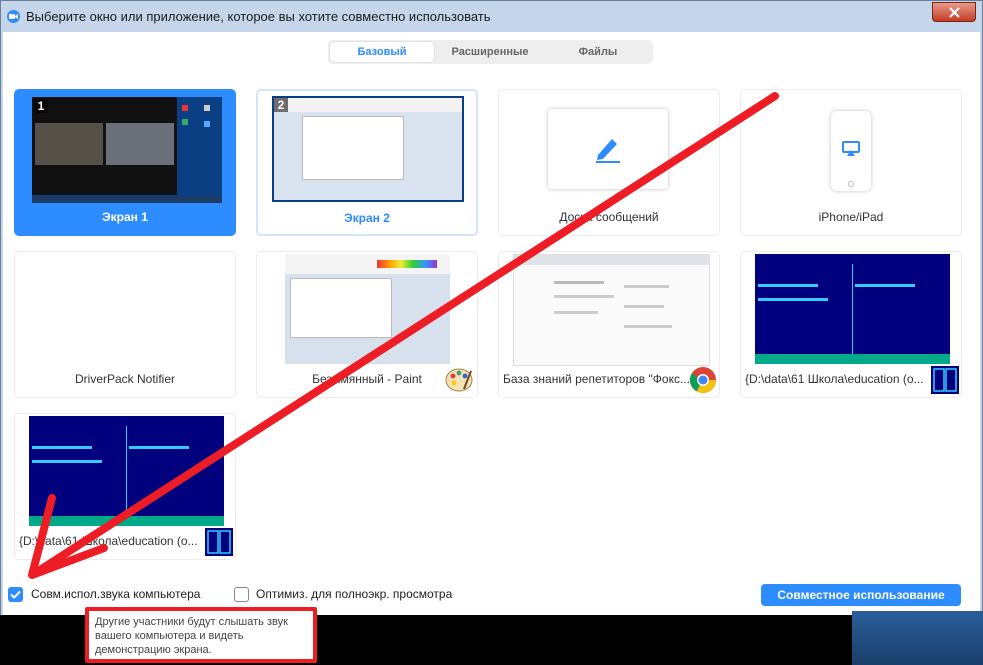 This screenshot has width=983, height=665. I want to click on optimize-fullscreen-checkbox, so click(241, 594).